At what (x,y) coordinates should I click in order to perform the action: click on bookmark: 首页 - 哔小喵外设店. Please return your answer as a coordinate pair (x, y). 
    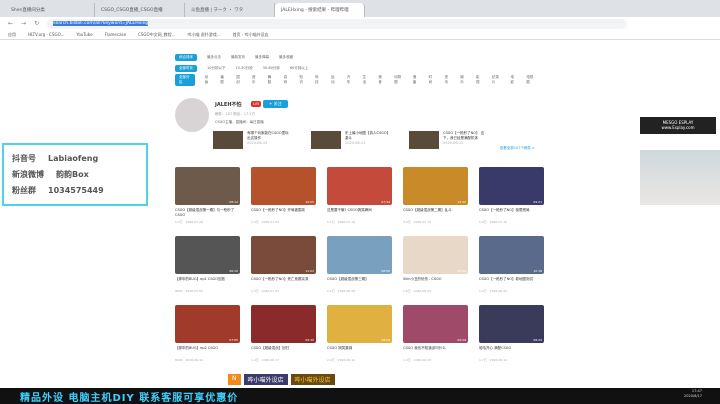
    Looking at the image, I should click on (251, 35).